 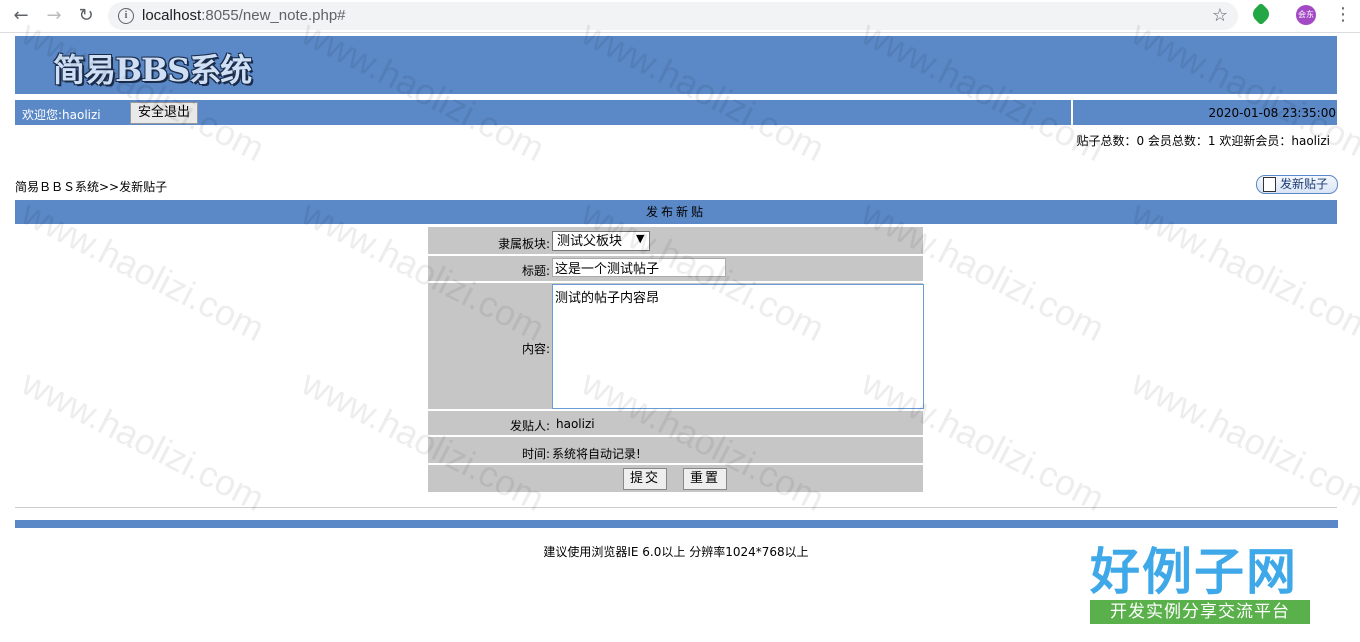 I want to click on url-text: localhost:8055/new_note.php#, so click(x=244, y=15).